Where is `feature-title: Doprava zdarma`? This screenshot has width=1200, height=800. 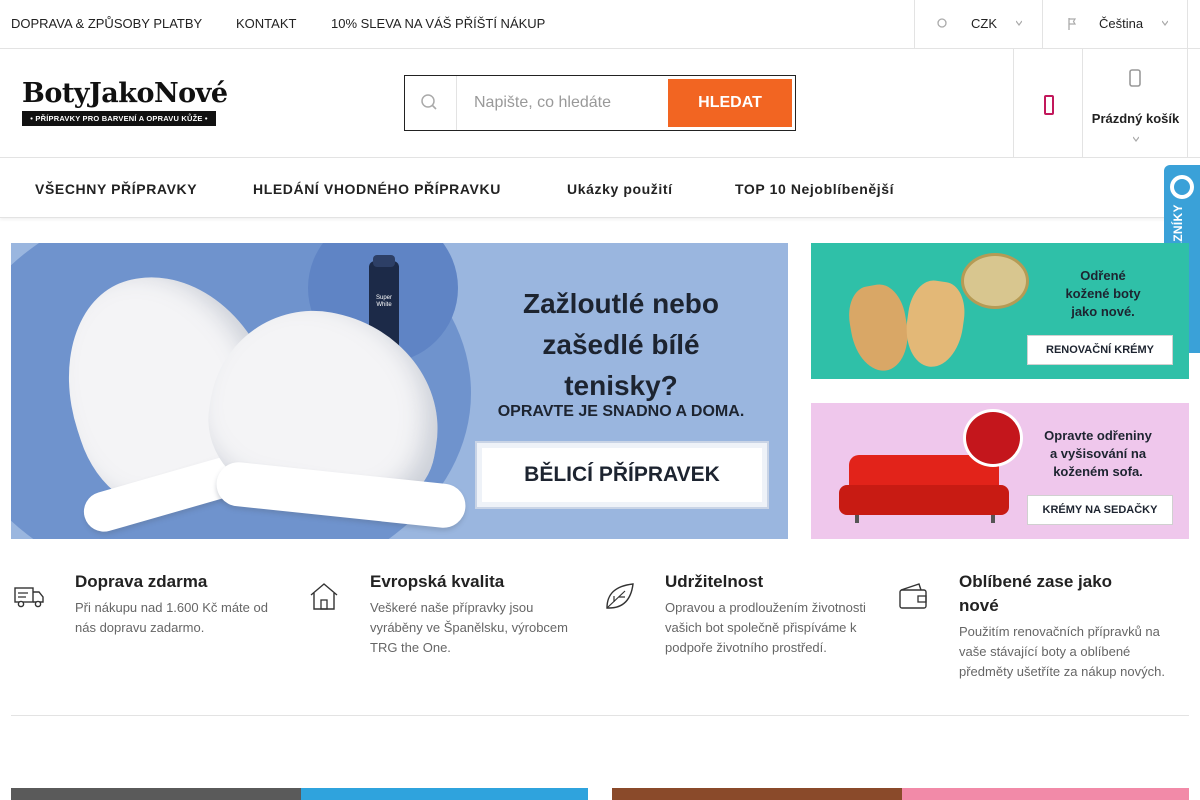 feature-title: Doprava zdarma is located at coordinates (141, 581).